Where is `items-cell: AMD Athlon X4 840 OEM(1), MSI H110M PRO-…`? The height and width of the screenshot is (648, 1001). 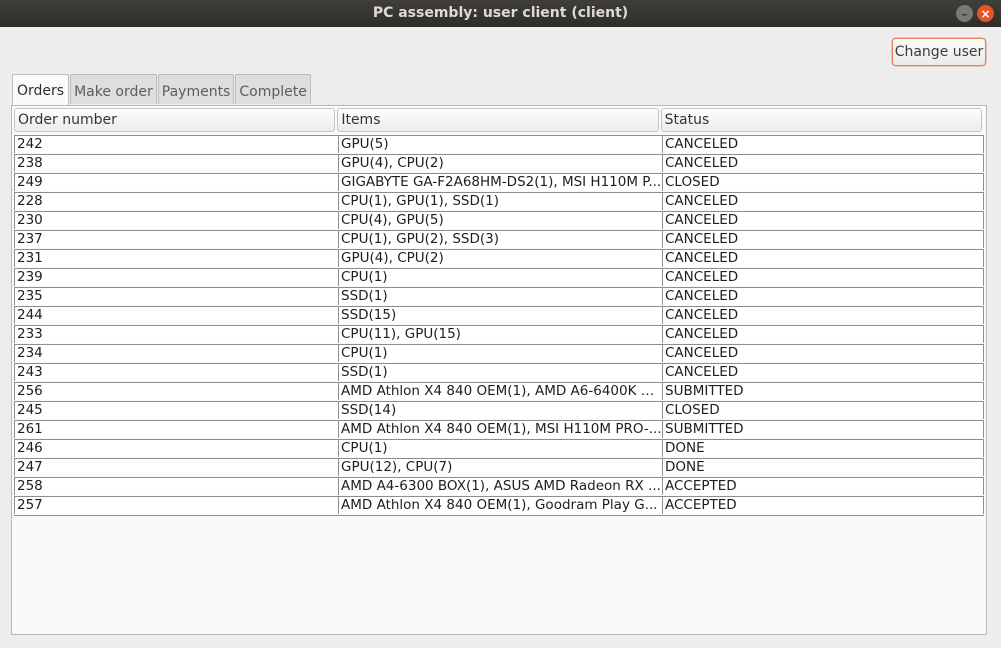
items-cell: AMD Athlon X4 840 OEM(1), MSI H110M PRO-… is located at coordinates (500, 429).